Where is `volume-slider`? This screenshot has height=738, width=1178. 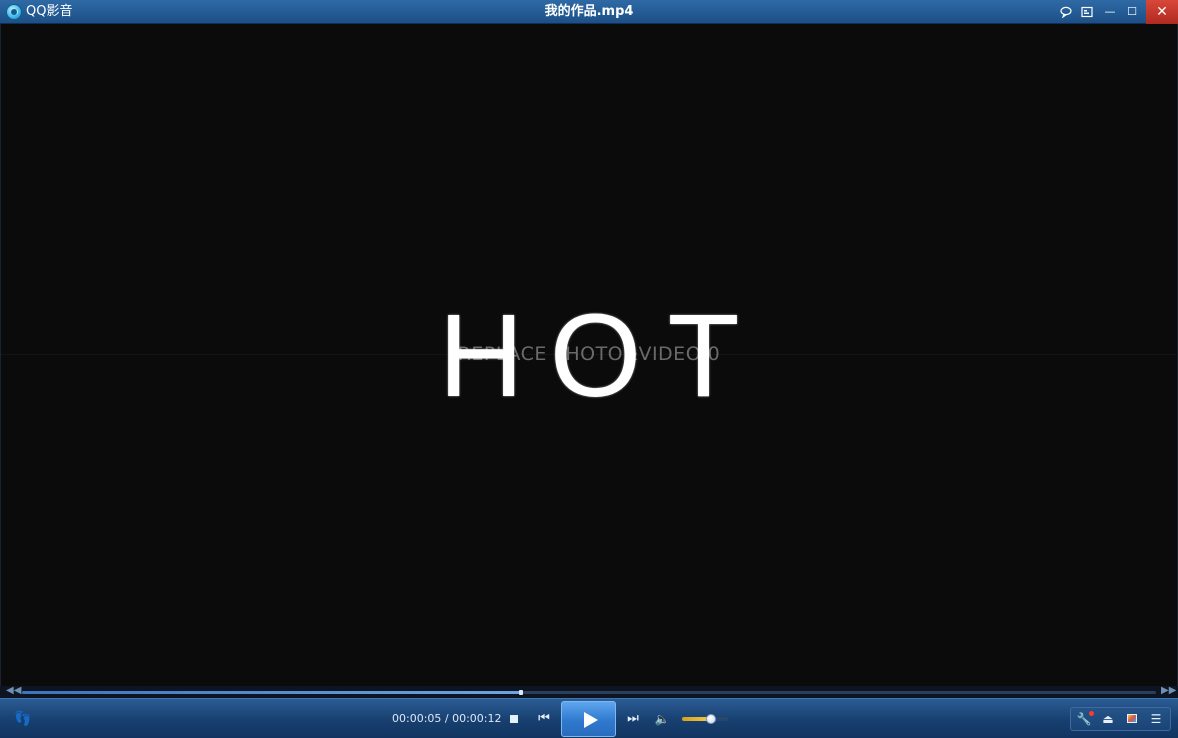 volume-slider is located at coordinates (705, 719).